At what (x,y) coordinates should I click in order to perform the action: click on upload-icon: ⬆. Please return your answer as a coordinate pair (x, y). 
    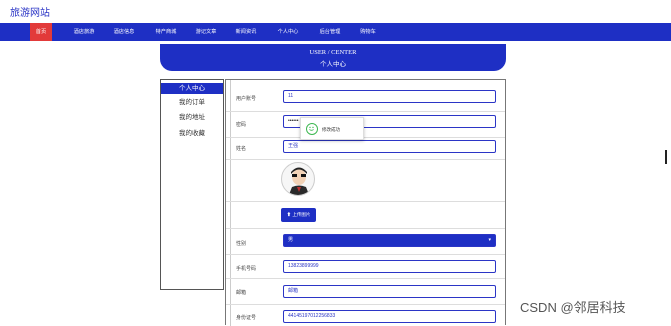
    Looking at the image, I should click on (289, 214).